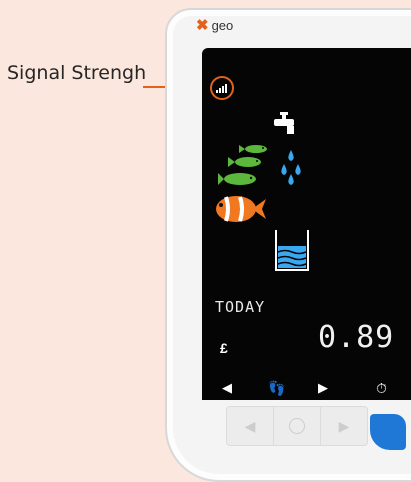 This screenshot has width=411, height=482. I want to click on right-arrow-icon: ▶, so click(323, 387).